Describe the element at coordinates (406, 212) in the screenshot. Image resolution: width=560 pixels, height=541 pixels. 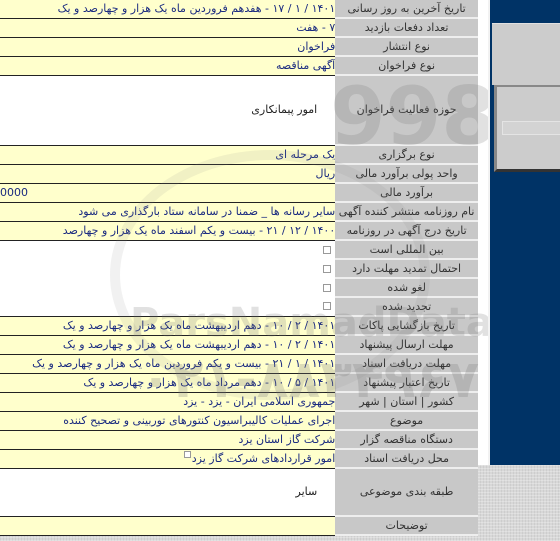
I see `newspaper-label: نام روزنامه منتشر کننده آگهی` at that location.